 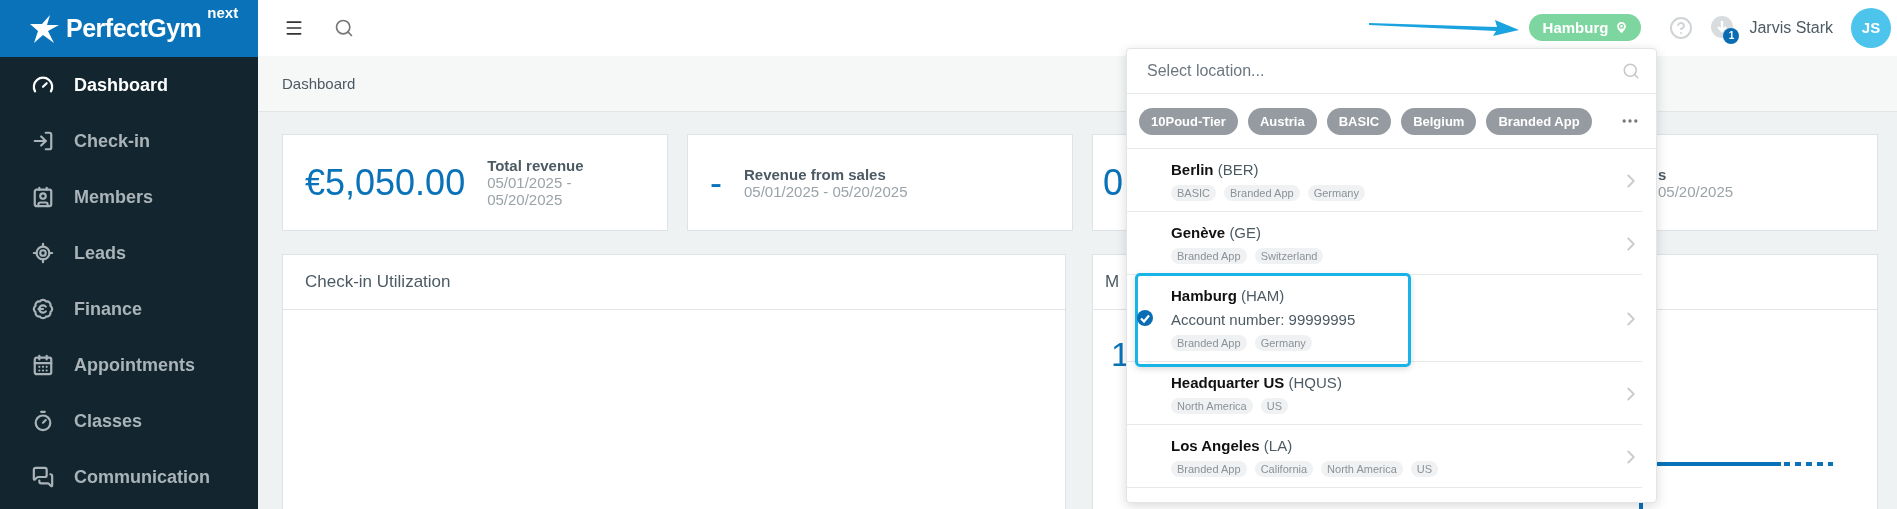 What do you see at coordinates (1215, 169) in the screenshot?
I see `location-name: Berlin (BER)` at bounding box center [1215, 169].